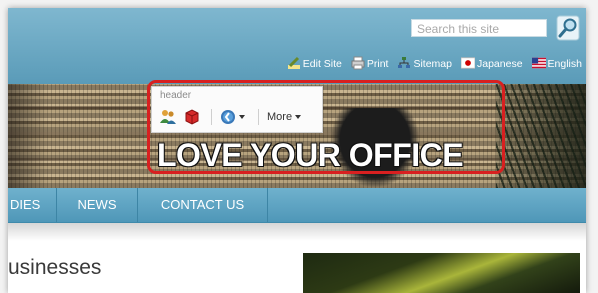  I want to click on banner-shade, so click(28, 136).